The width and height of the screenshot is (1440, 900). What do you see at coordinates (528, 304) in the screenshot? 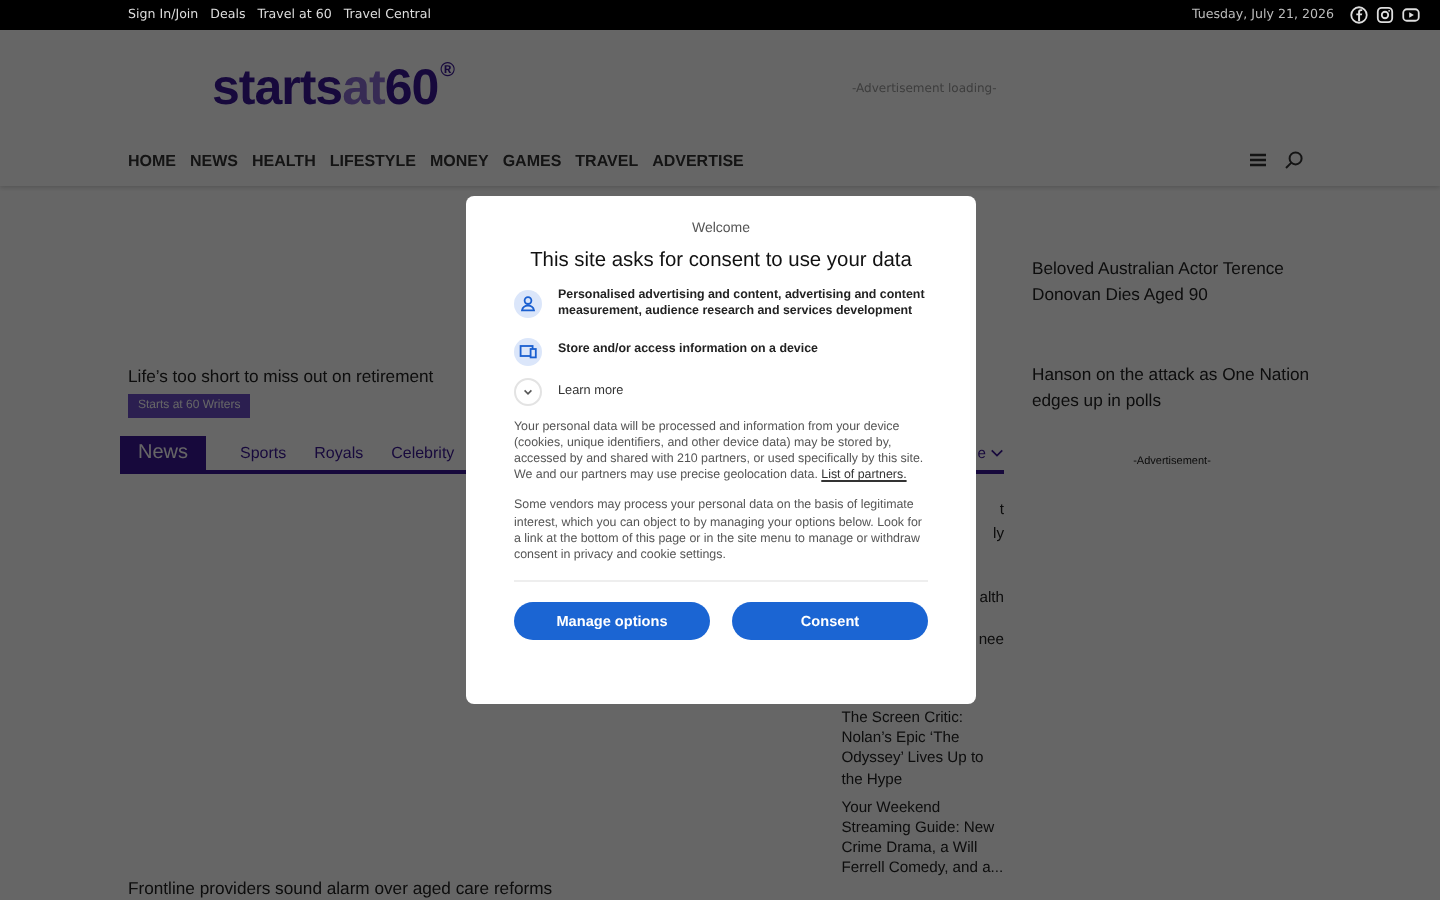
I see `person-icon` at bounding box center [528, 304].